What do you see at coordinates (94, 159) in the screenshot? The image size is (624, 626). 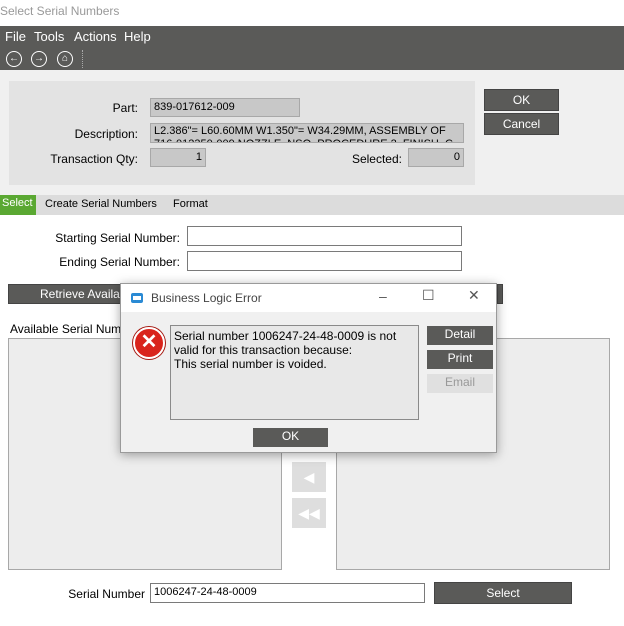 I see `qty-label: Transaction Qty:` at bounding box center [94, 159].